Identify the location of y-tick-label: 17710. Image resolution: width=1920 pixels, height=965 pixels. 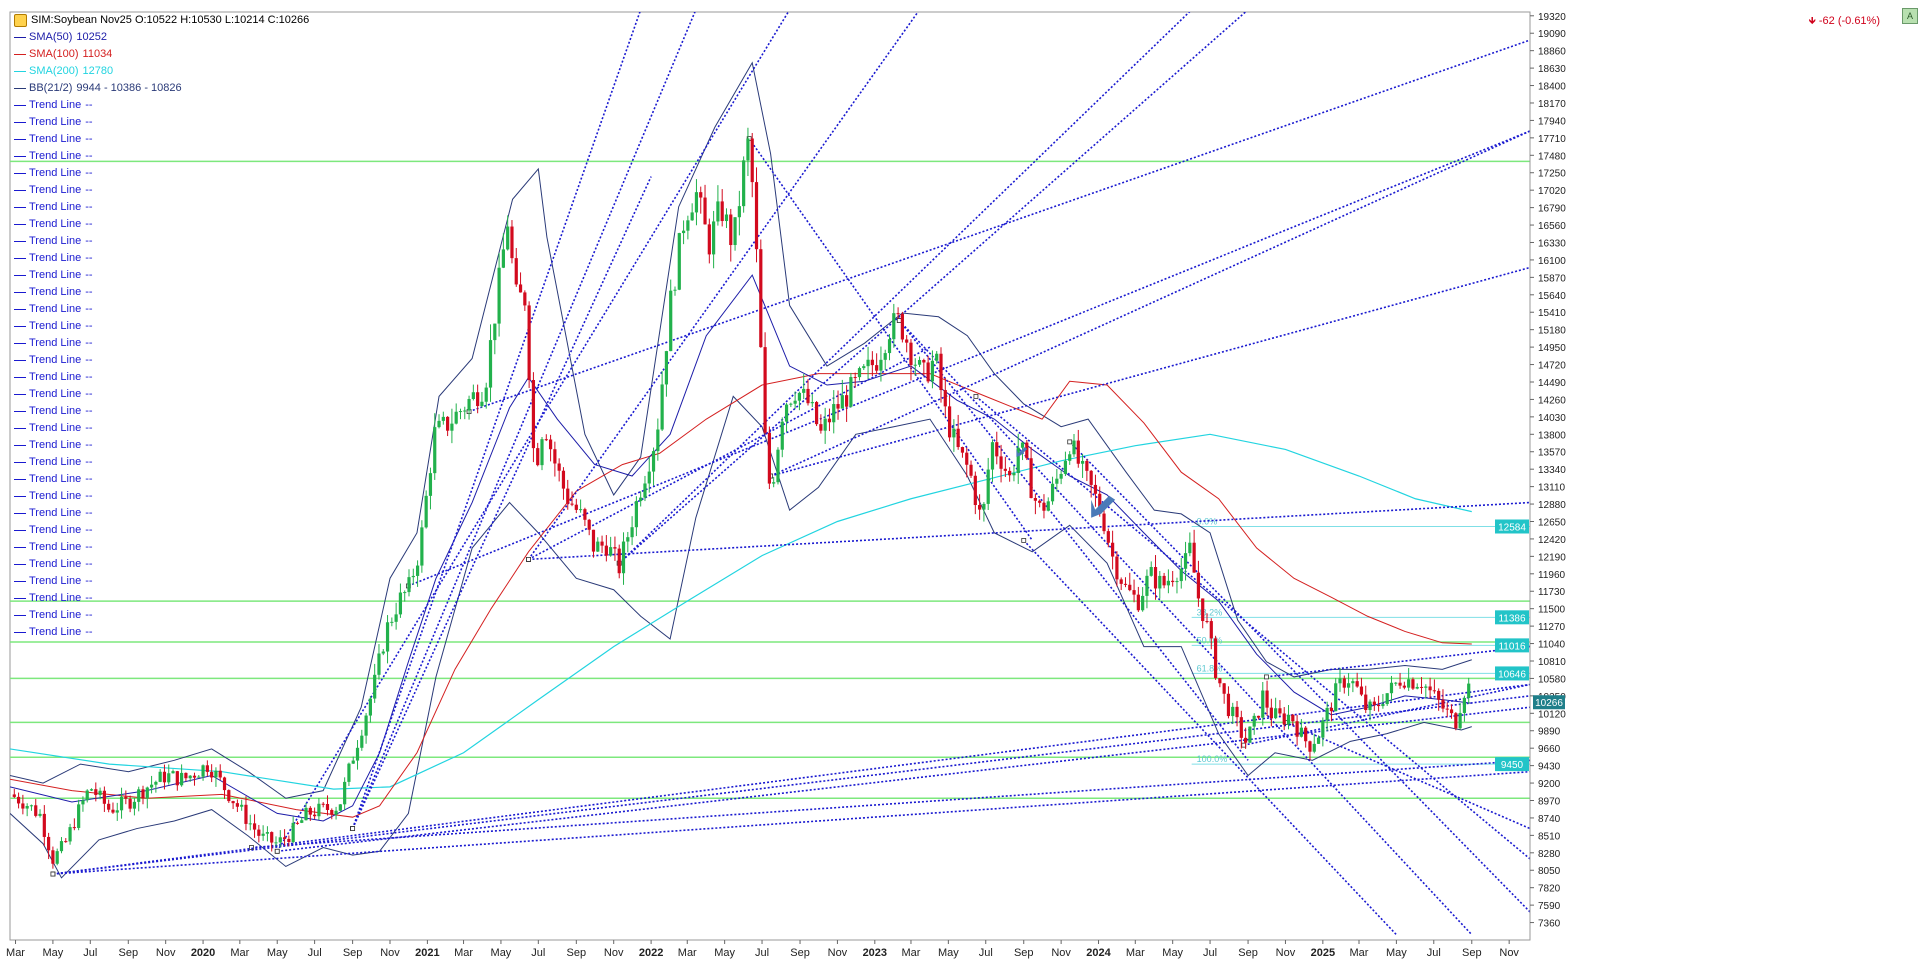
(1552, 139).